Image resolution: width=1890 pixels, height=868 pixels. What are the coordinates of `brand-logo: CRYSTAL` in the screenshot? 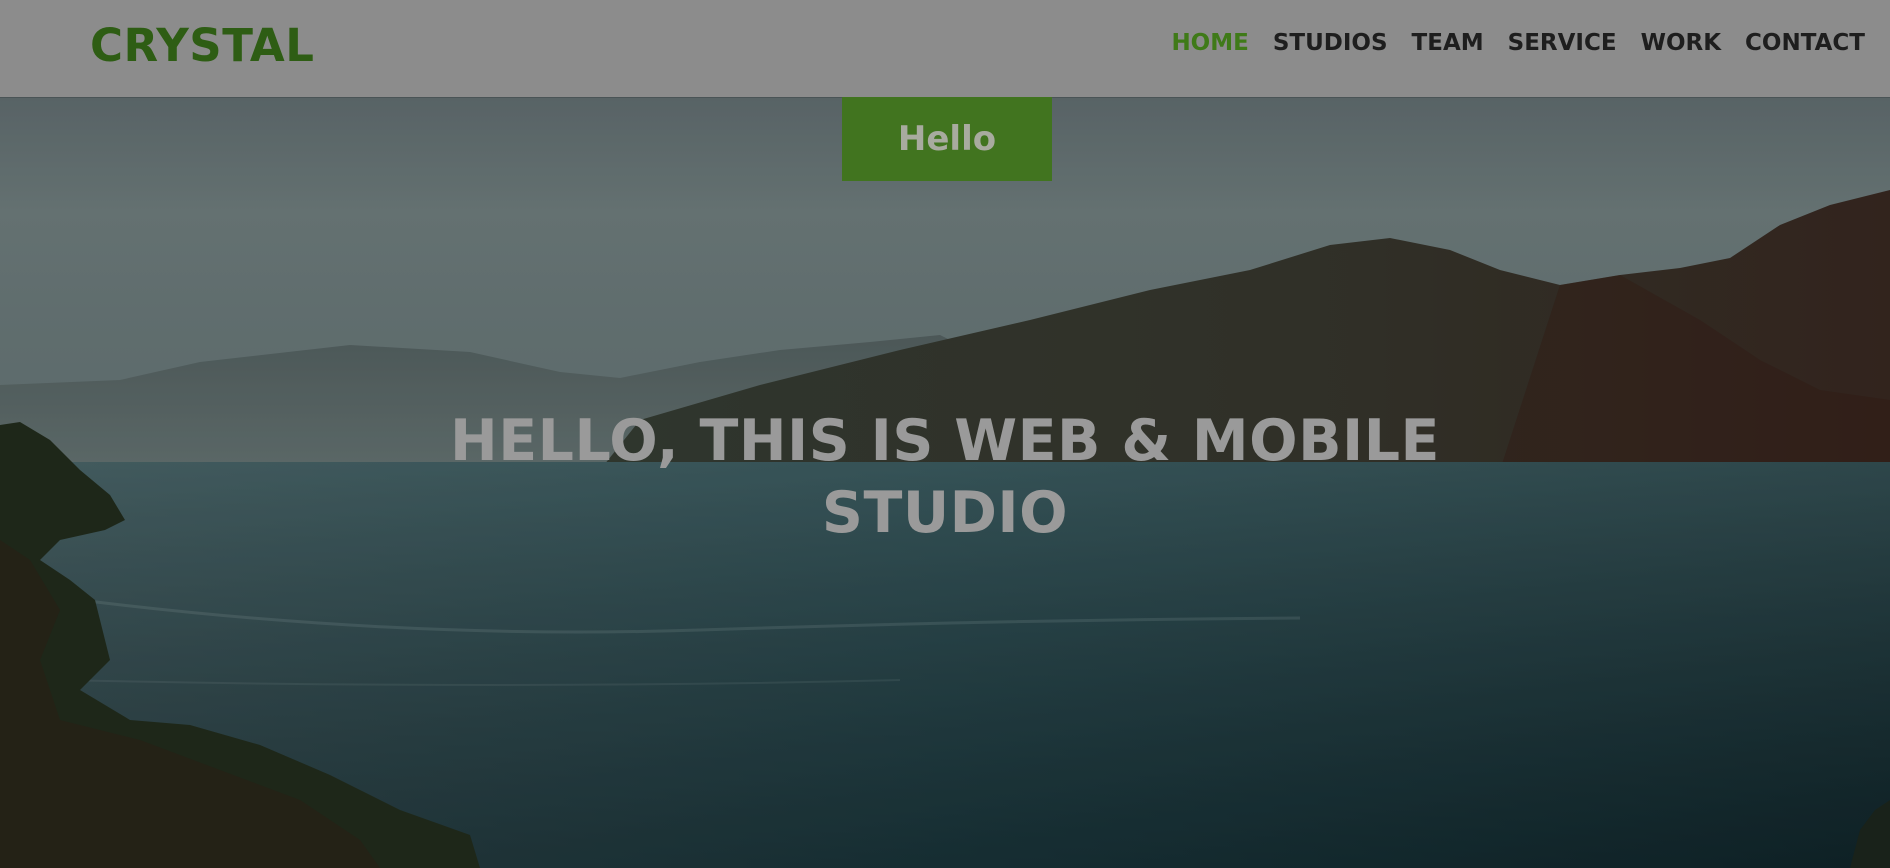 It's located at (202, 46).